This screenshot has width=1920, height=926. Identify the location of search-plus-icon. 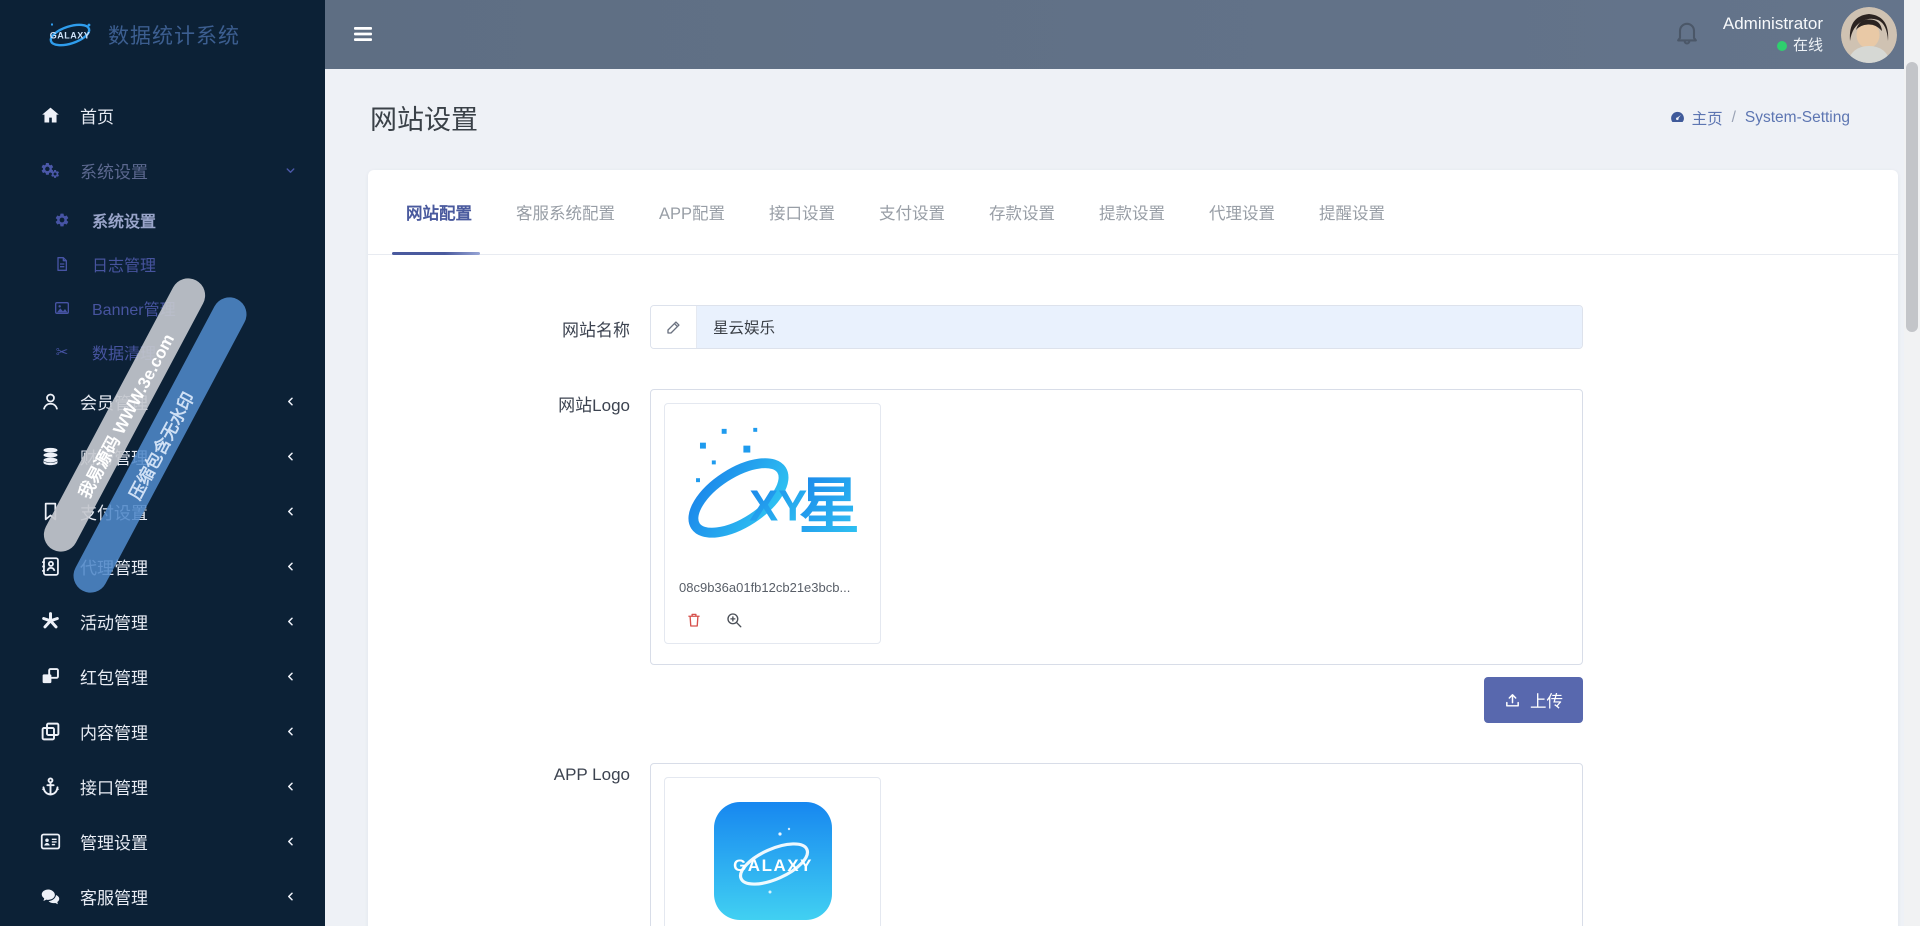
(734, 620).